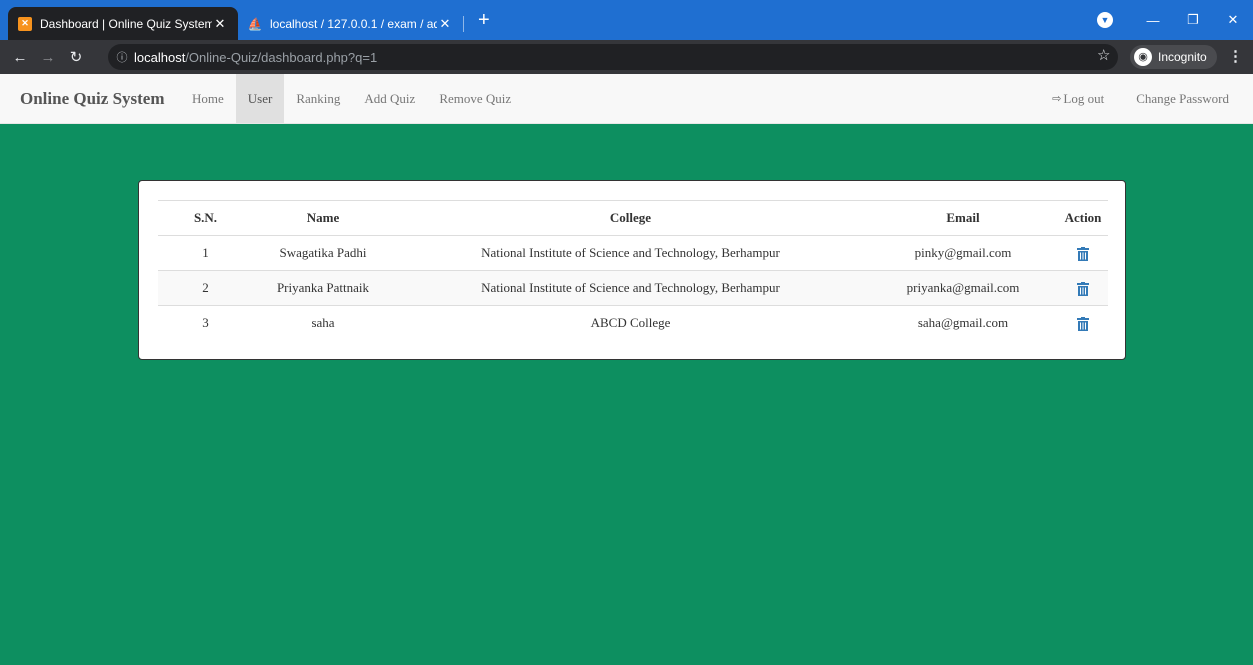  What do you see at coordinates (1105, 20) in the screenshot?
I see `download-icon: ▼` at bounding box center [1105, 20].